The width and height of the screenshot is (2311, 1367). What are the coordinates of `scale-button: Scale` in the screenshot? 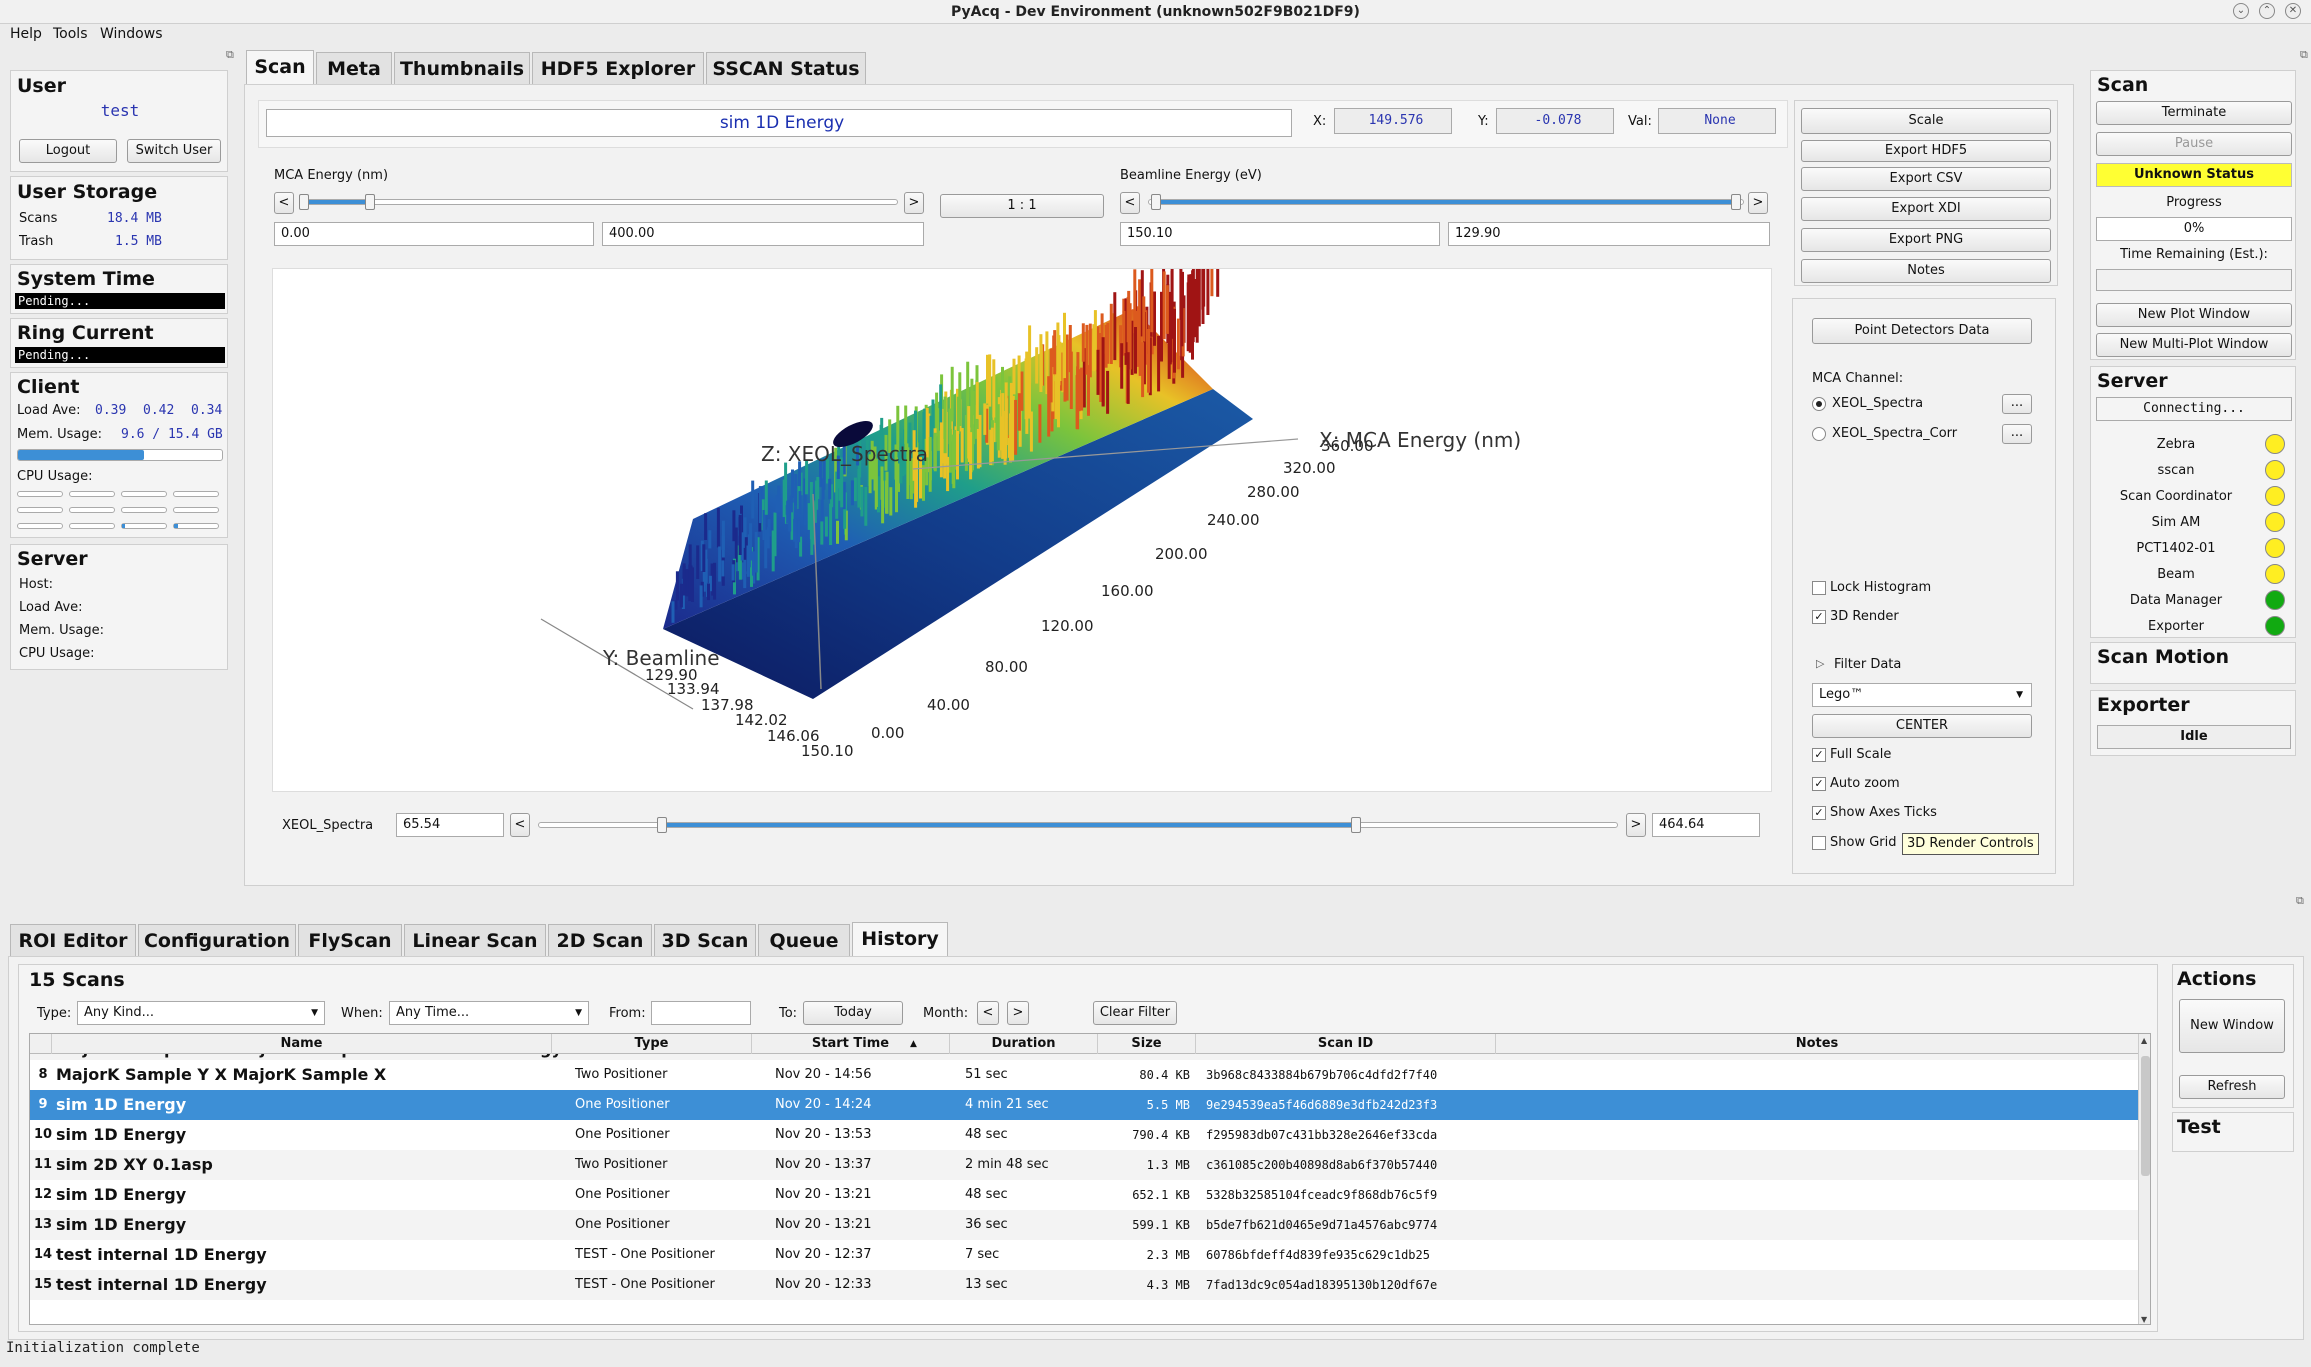 It's located at (1926, 121).